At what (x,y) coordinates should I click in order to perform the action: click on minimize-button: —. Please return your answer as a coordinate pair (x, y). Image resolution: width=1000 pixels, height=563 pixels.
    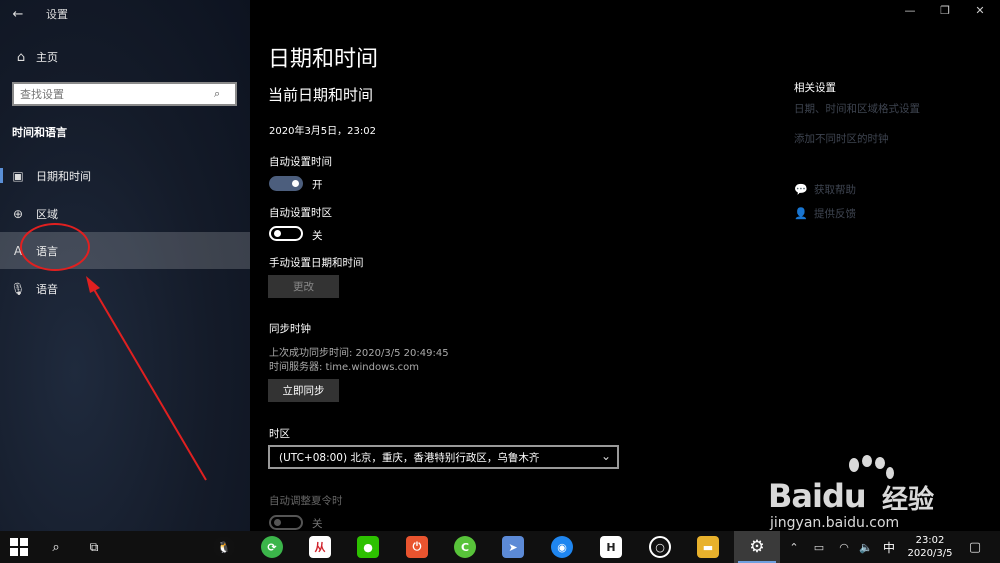
    Looking at the image, I should click on (910, 13).